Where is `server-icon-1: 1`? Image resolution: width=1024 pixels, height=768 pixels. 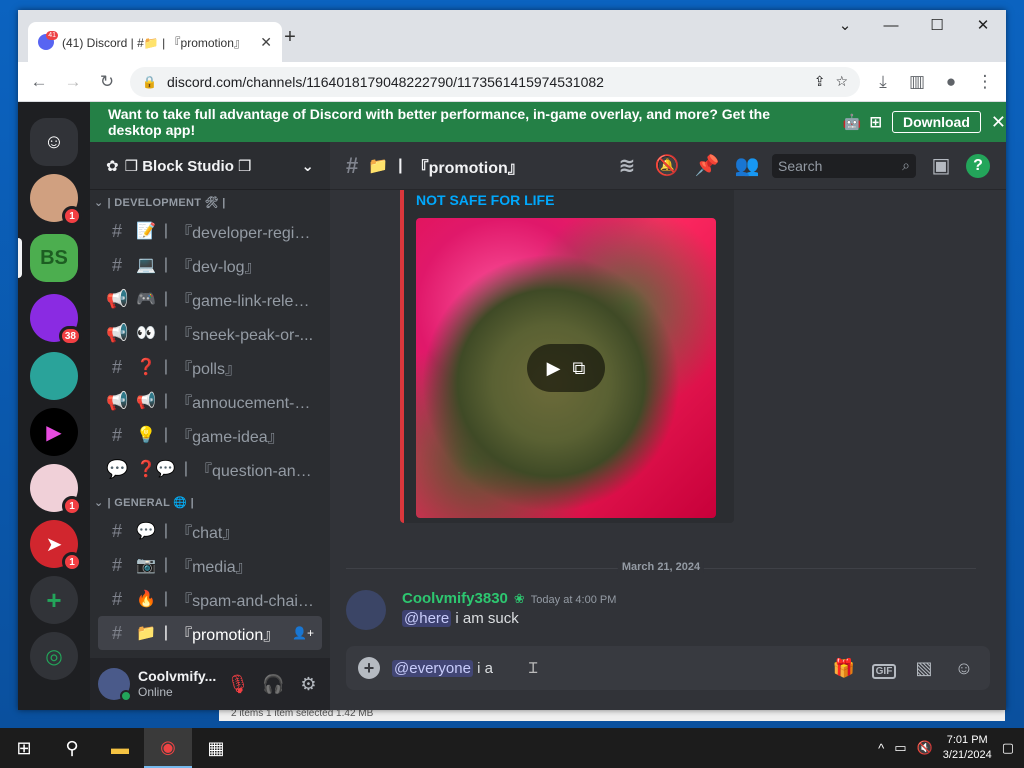 server-icon-1: 1 is located at coordinates (56, 200).